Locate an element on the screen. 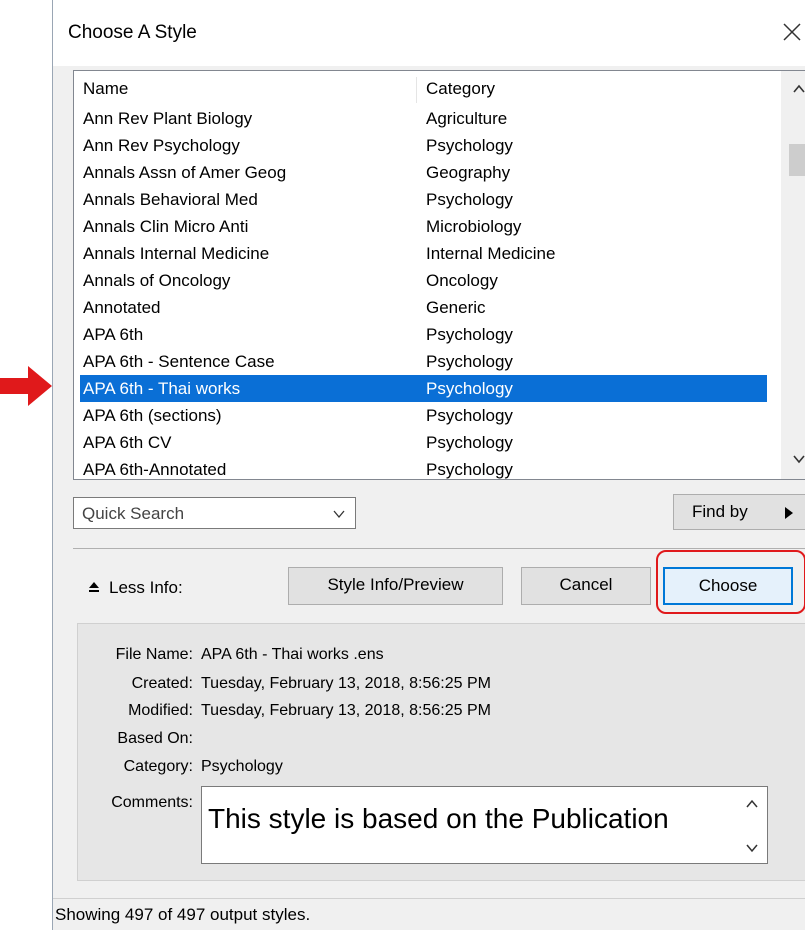 This screenshot has width=805, height=930. title-bar: Choose A Style is located at coordinates (429, 33).